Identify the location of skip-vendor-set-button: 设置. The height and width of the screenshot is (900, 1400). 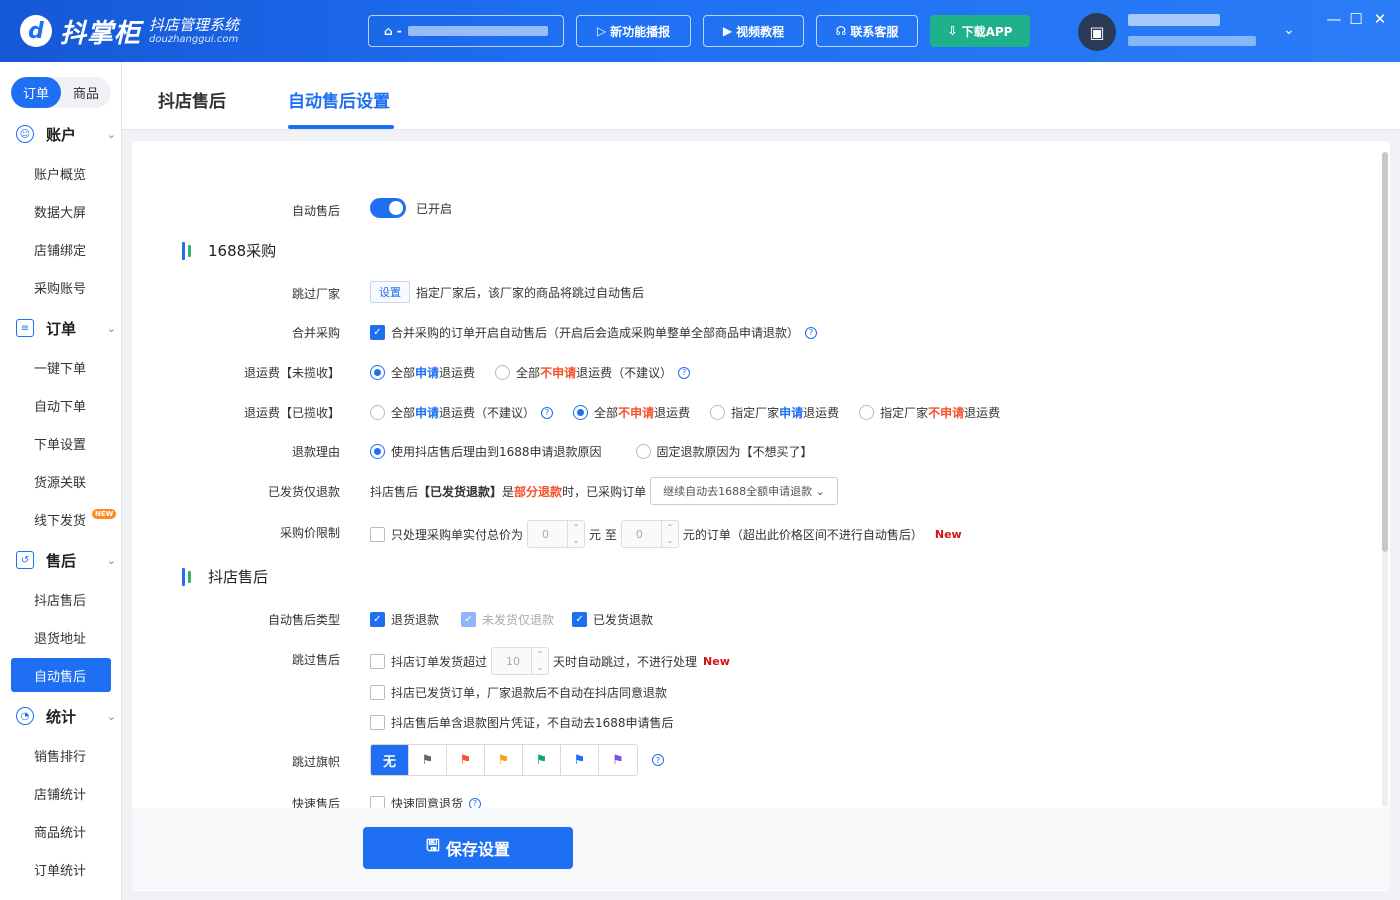
(390, 292).